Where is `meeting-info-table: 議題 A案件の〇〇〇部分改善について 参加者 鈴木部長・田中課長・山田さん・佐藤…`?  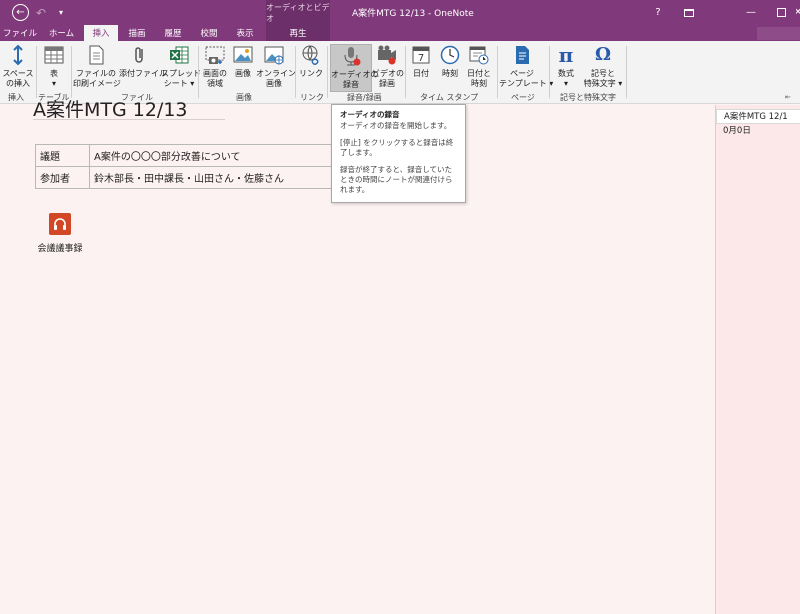 meeting-info-table: 議題 A案件の〇〇〇部分改善について 参加者 鈴木部長・田中課長・山田さん・佐藤… is located at coordinates (187, 166).